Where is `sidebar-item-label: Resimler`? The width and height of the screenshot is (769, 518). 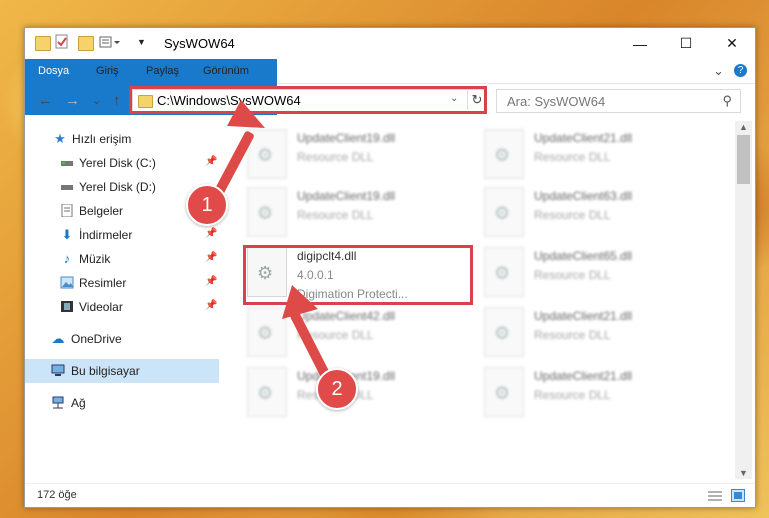
sidebar-item-label: Resimler is located at coordinates (103, 283).